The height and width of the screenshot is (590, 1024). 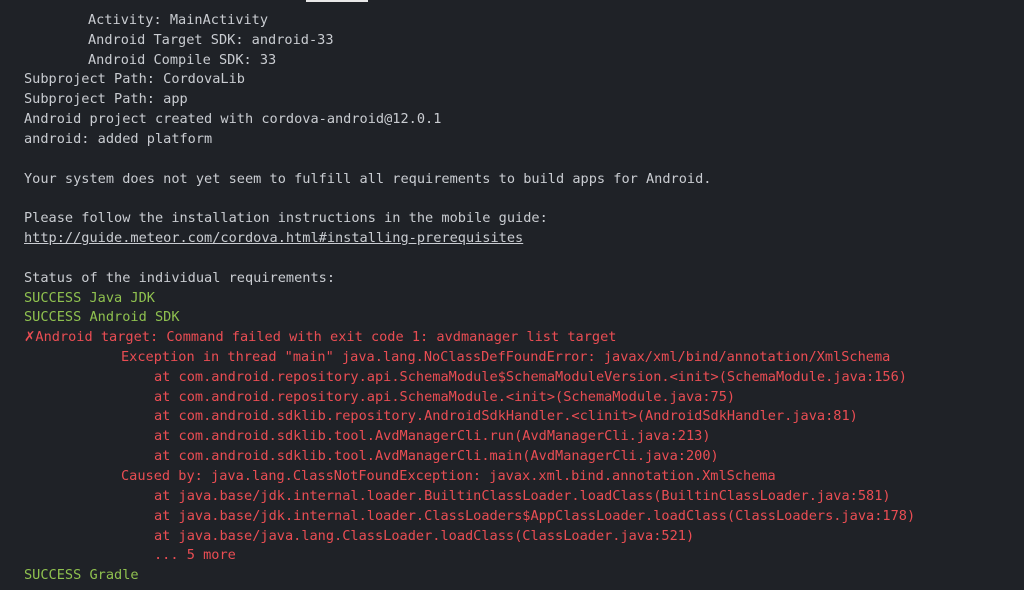 I want to click on status-success-line: SUCCESS Gradle, so click(x=81, y=575).